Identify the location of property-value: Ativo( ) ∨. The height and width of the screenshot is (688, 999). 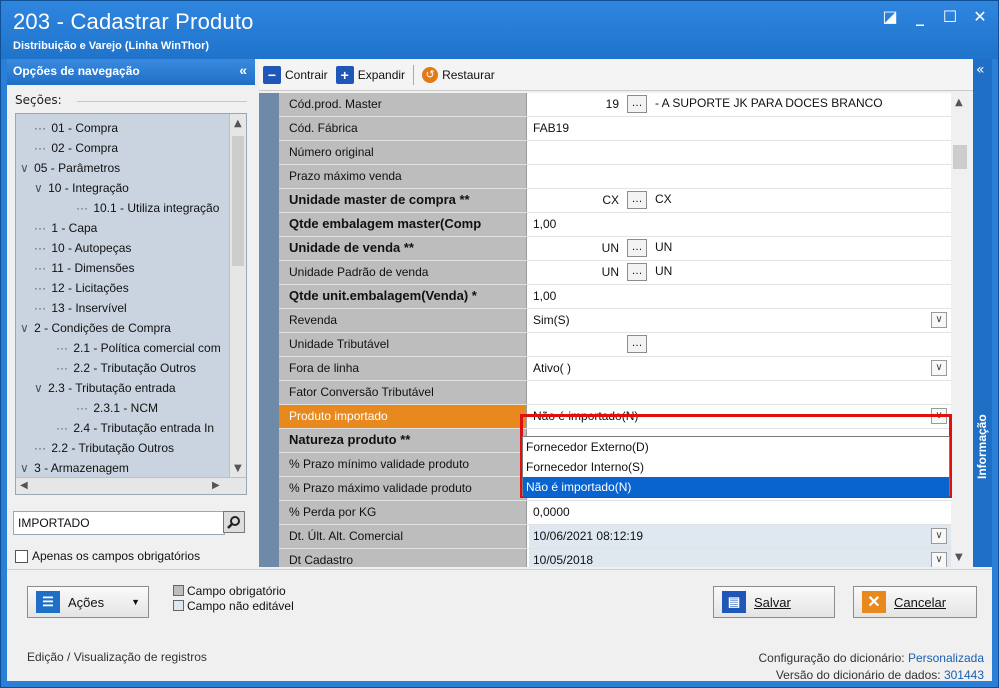
(740, 368).